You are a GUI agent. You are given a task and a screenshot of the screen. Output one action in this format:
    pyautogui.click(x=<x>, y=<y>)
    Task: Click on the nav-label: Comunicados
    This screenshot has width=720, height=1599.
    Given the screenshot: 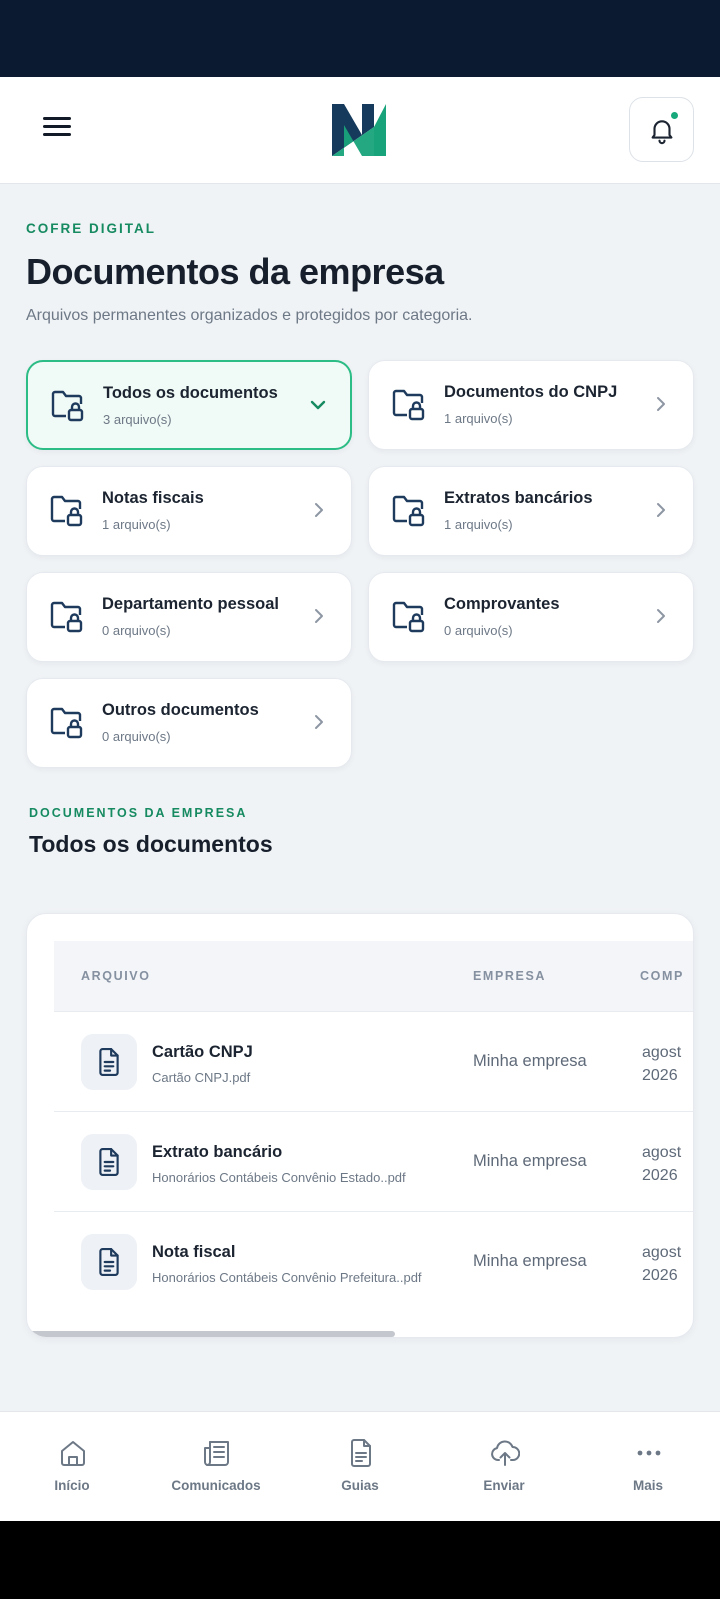 What is the action you would take?
    pyautogui.click(x=216, y=1485)
    